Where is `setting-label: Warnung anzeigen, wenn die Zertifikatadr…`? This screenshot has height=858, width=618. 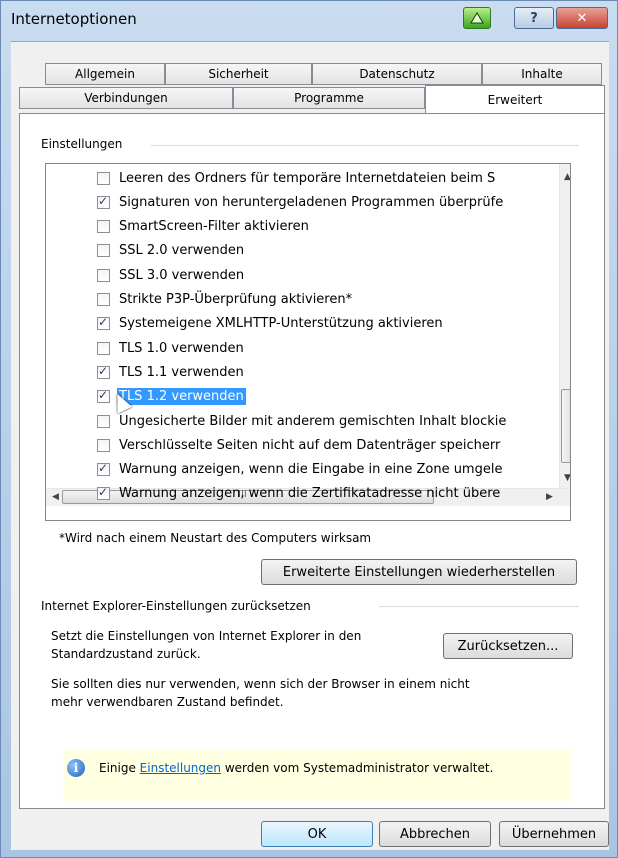 setting-label: Warnung anzeigen, wenn die Zertifikatadr… is located at coordinates (309, 493).